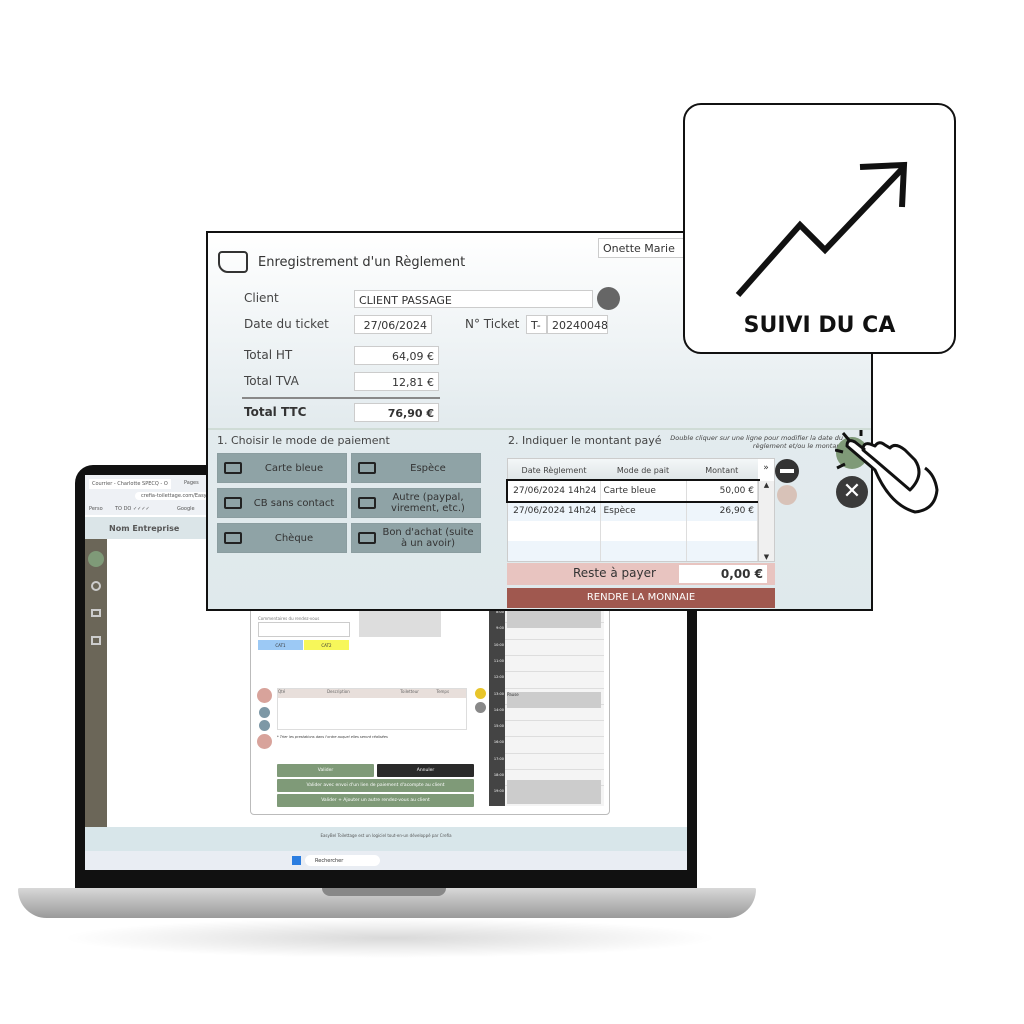 The width and height of the screenshot is (1024, 1024). What do you see at coordinates (887, 472) in the screenshot?
I see `pointing-hand-icon` at bounding box center [887, 472].